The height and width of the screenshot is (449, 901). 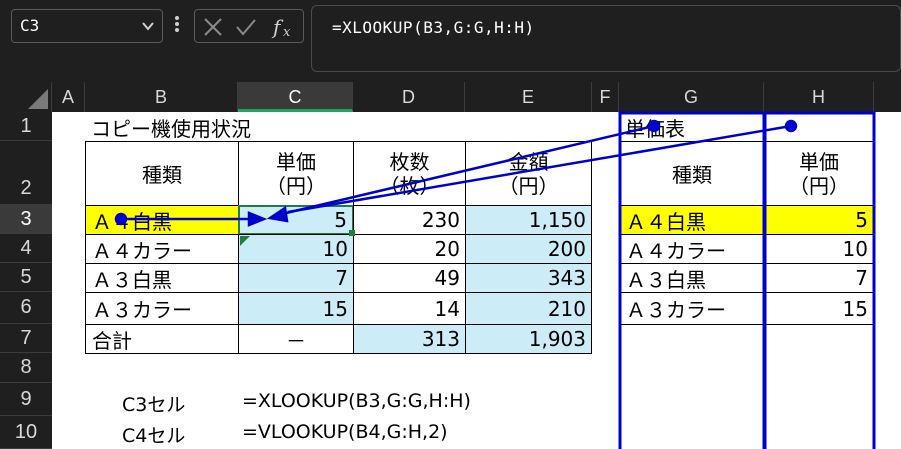 What do you see at coordinates (153, 403) in the screenshot?
I see `note-c3-label: C3セル` at bounding box center [153, 403].